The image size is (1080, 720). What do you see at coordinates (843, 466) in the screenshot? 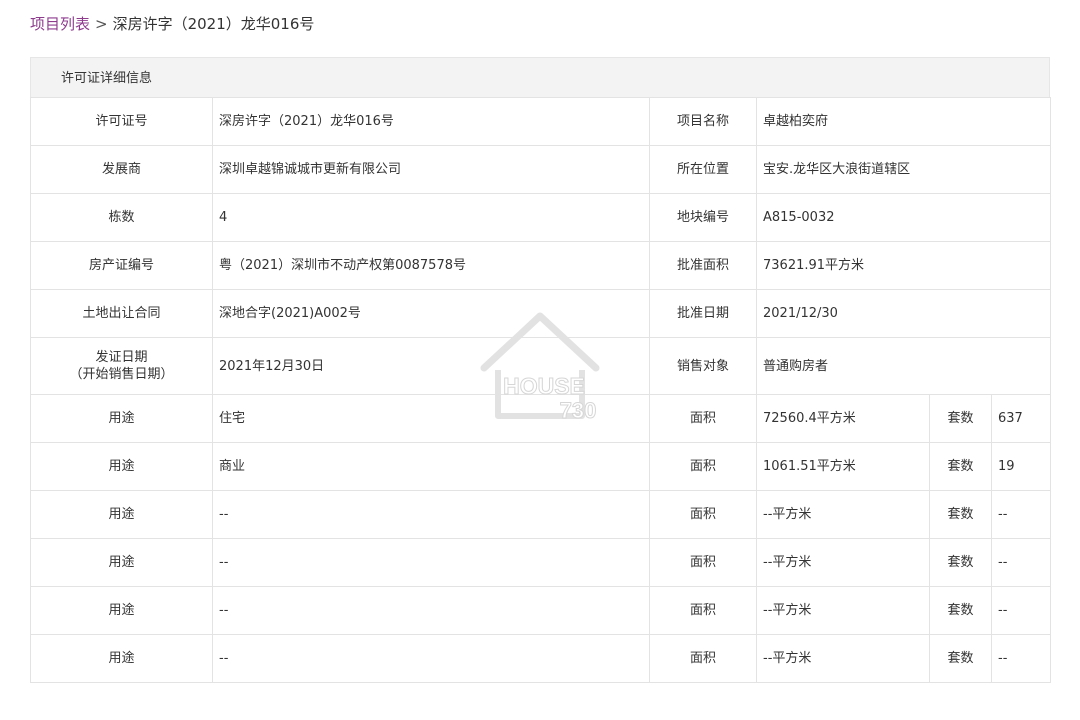
I see `area-value: 1061.51平方米` at bounding box center [843, 466].